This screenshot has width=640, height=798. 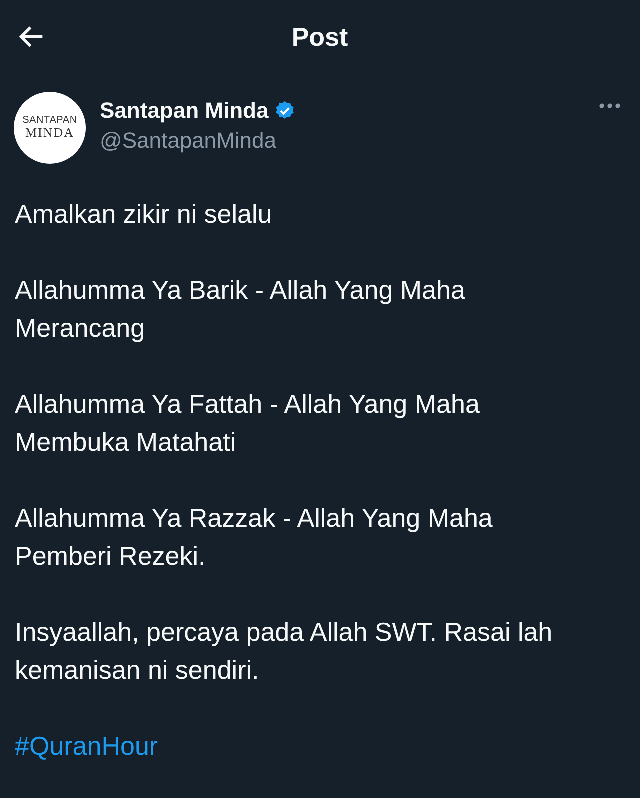 I want to click on author-handle: @SantapanMinda, so click(x=188, y=140).